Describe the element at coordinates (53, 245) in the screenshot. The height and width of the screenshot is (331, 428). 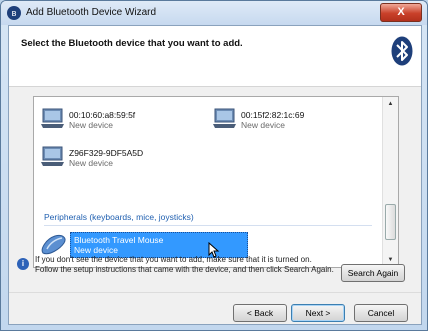
I see `mouse-icon` at that location.